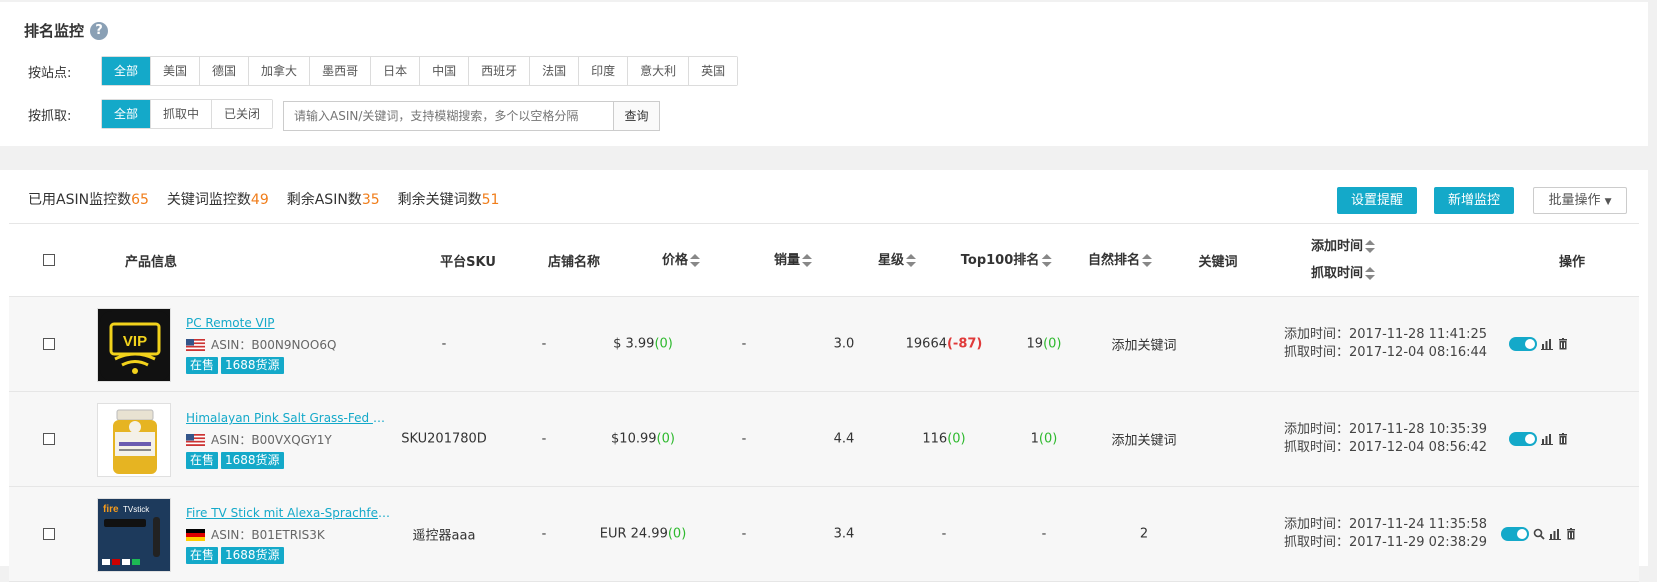 The image size is (1657, 582). What do you see at coordinates (555, 71) in the screenshot?
I see `site-option-fr: 法国` at bounding box center [555, 71].